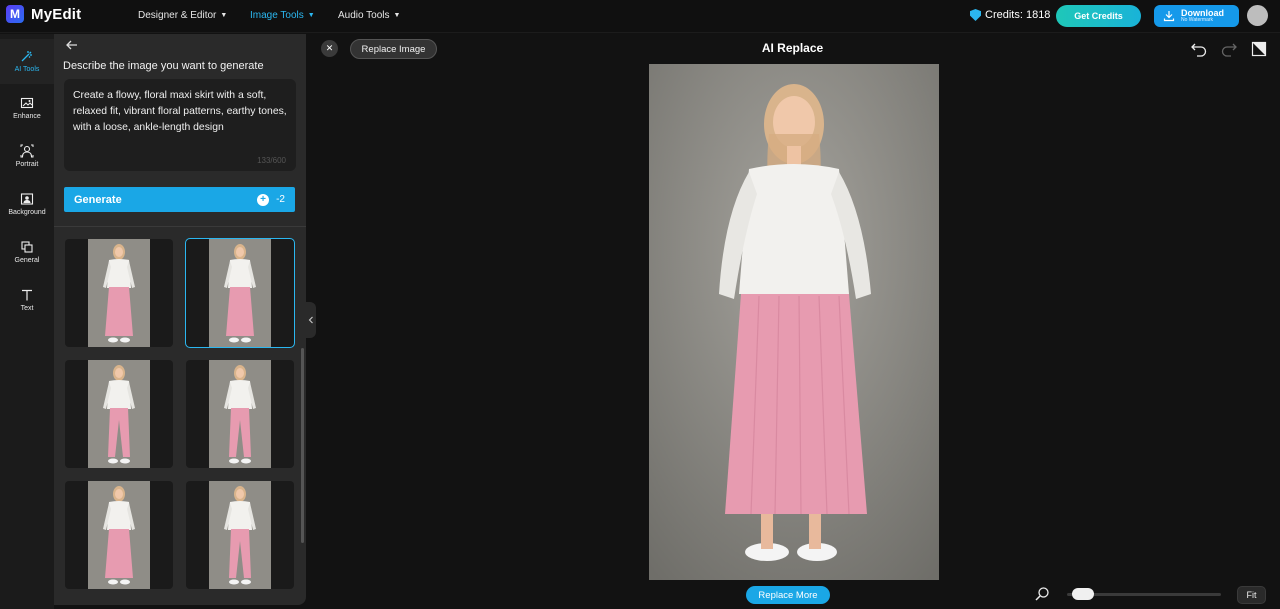 Image resolution: width=1280 pixels, height=609 pixels. What do you see at coordinates (27, 295) in the screenshot?
I see `text-icon` at bounding box center [27, 295].